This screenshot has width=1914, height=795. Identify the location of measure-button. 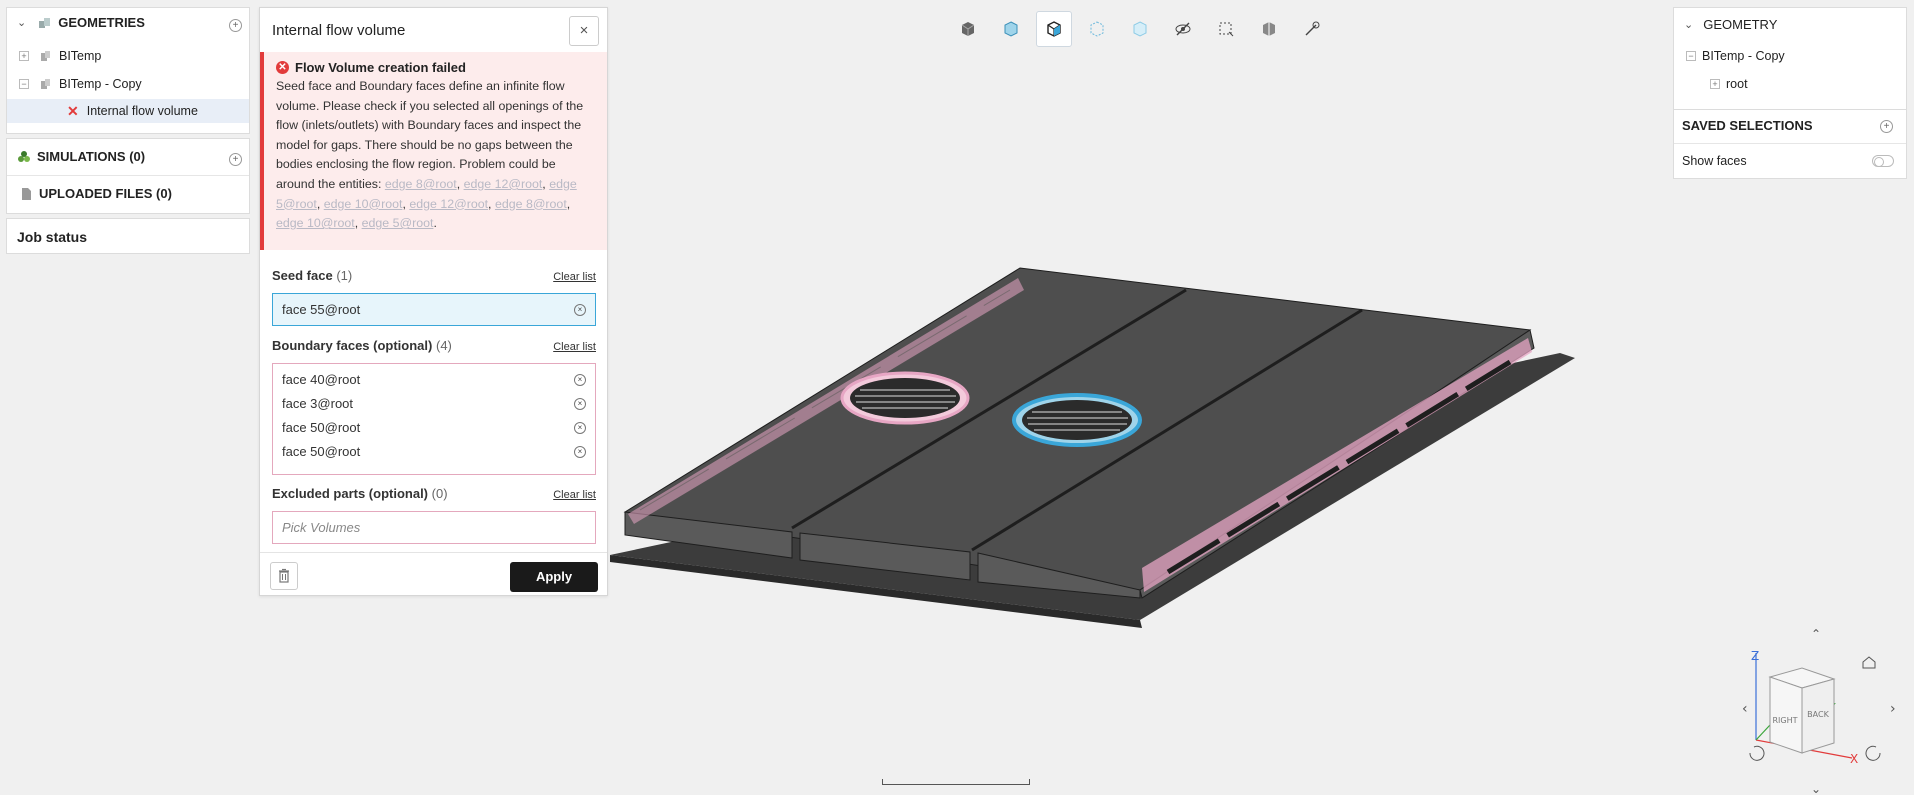
(1312, 29).